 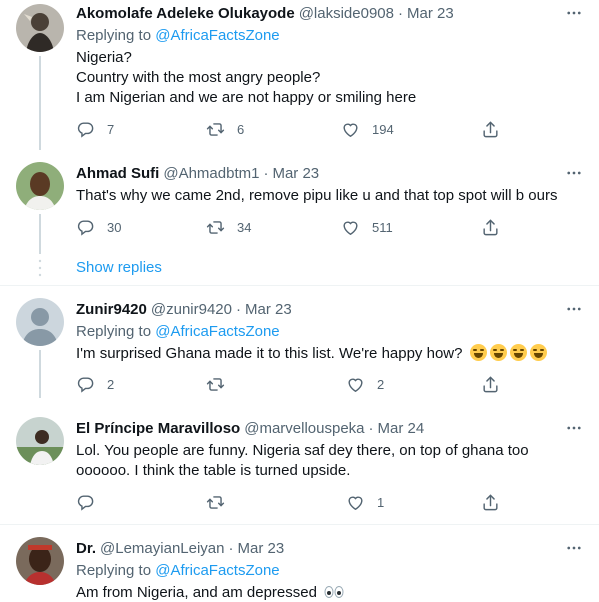 What do you see at coordinates (98, 227) in the screenshot?
I see `reply-button: 30` at bounding box center [98, 227].